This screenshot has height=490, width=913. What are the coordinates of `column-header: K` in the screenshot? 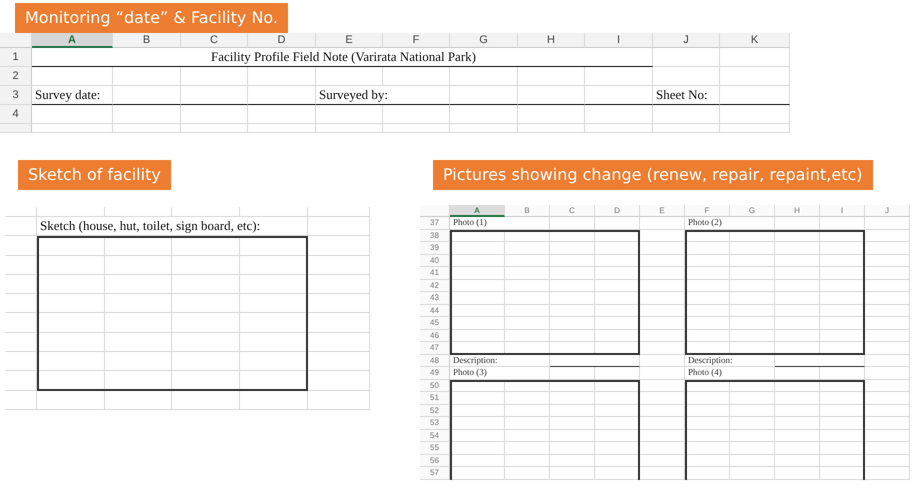 It's located at (755, 40).